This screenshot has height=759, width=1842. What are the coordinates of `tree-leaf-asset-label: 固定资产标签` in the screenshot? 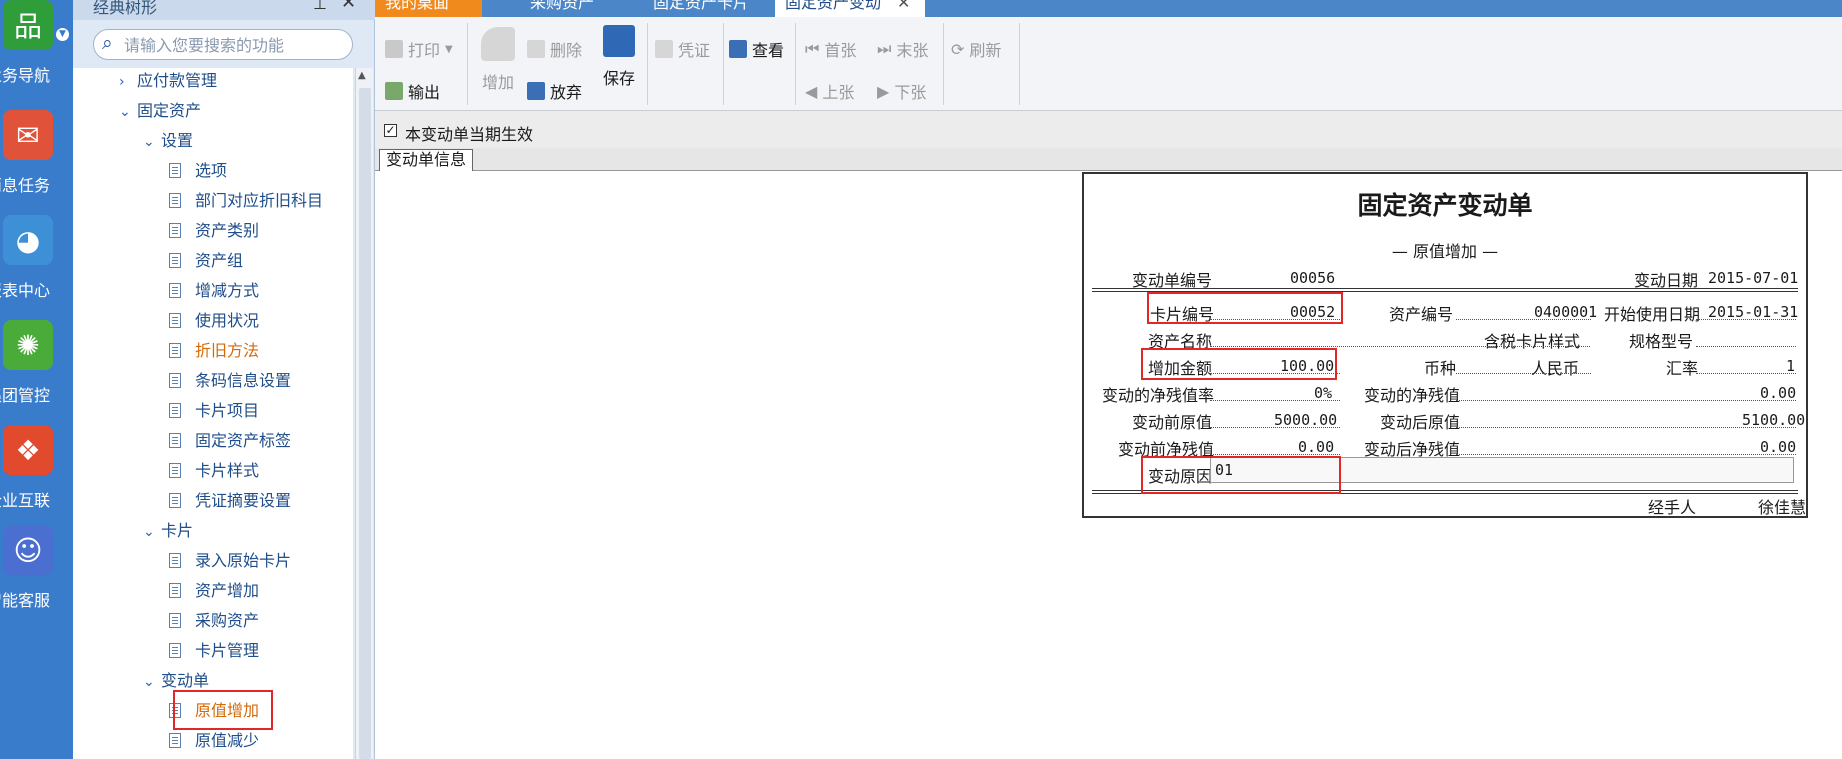 It's located at (230, 441).